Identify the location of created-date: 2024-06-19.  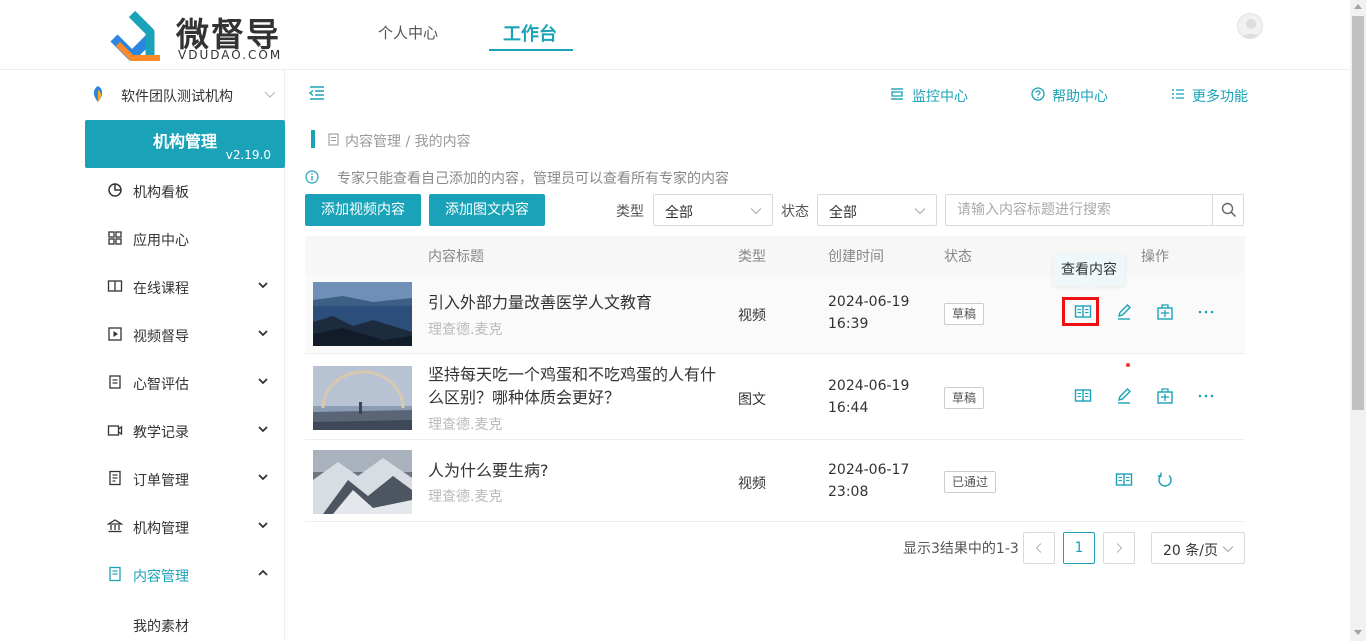
(869, 386).